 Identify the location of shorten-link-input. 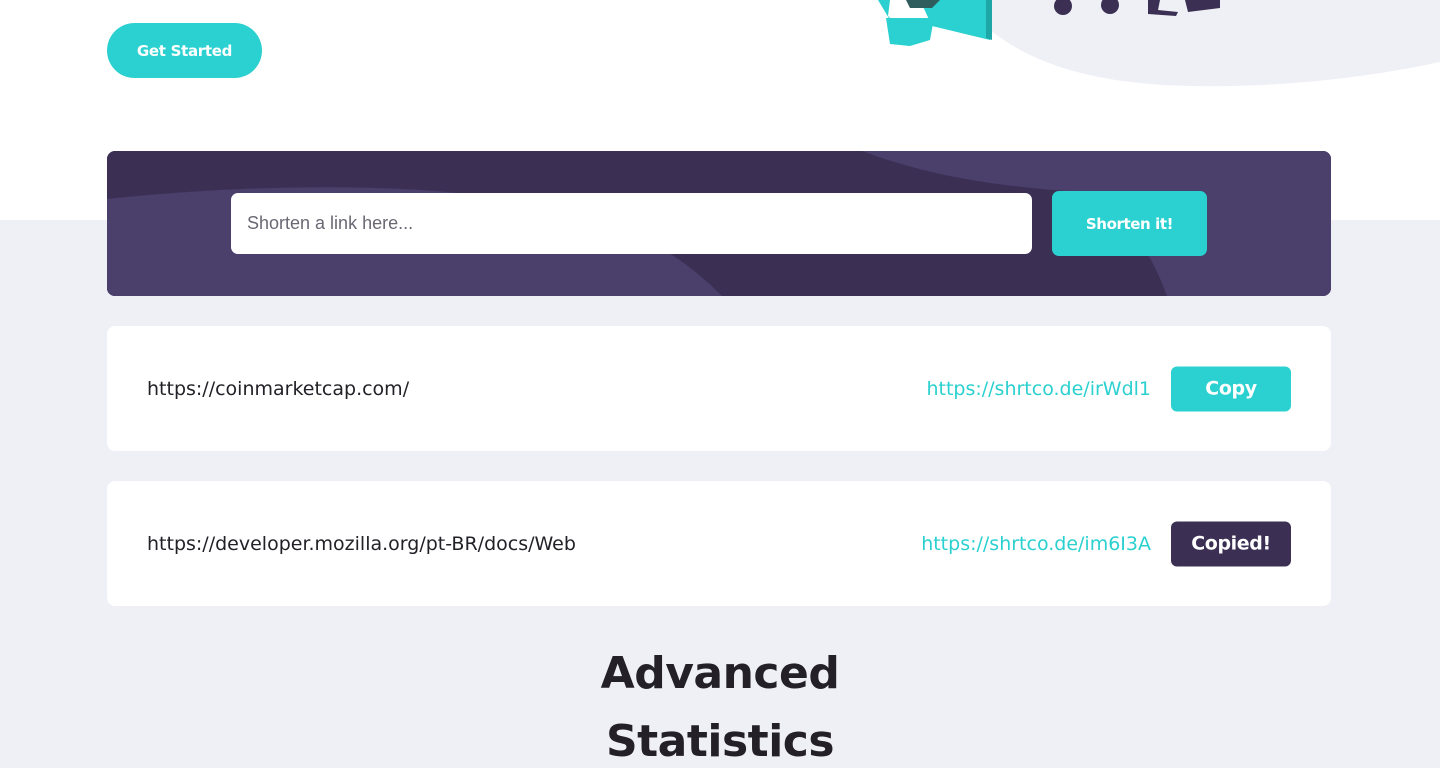
(631, 223).